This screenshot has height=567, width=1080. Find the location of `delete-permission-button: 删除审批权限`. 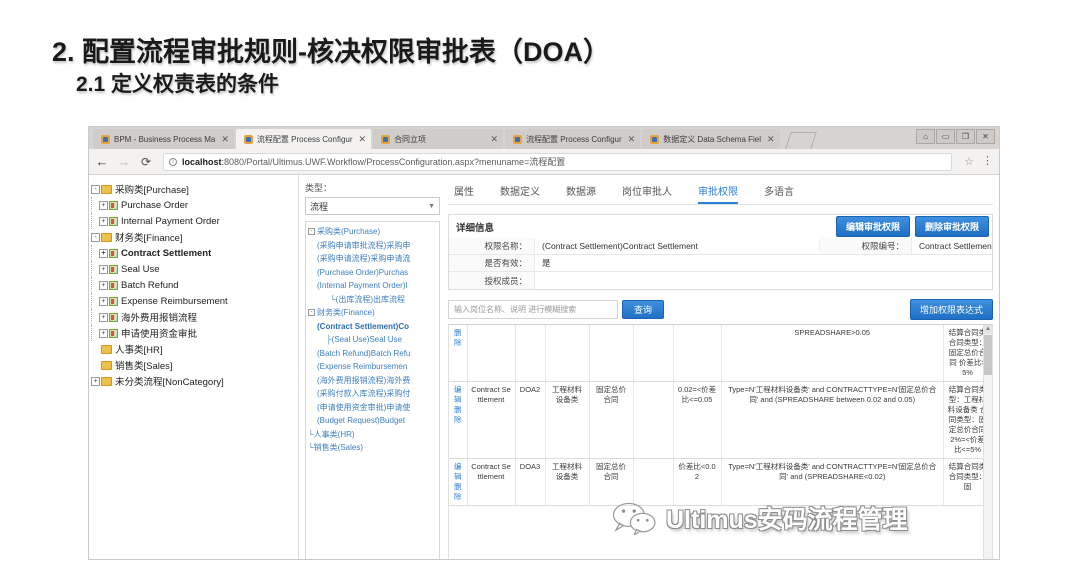

delete-permission-button: 删除审批权限 is located at coordinates (951, 226).